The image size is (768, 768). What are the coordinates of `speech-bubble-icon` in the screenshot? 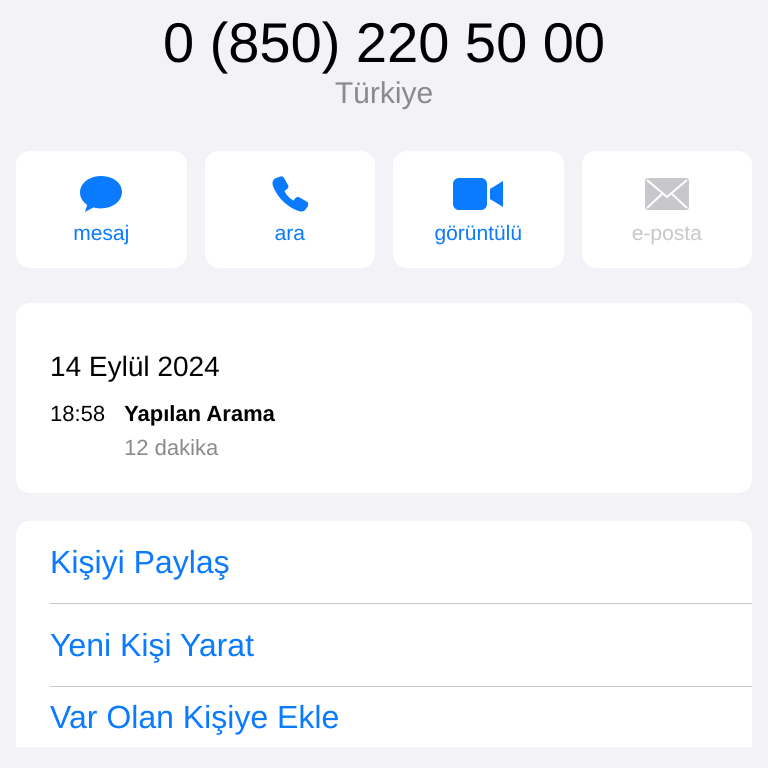 It's located at (101, 194).